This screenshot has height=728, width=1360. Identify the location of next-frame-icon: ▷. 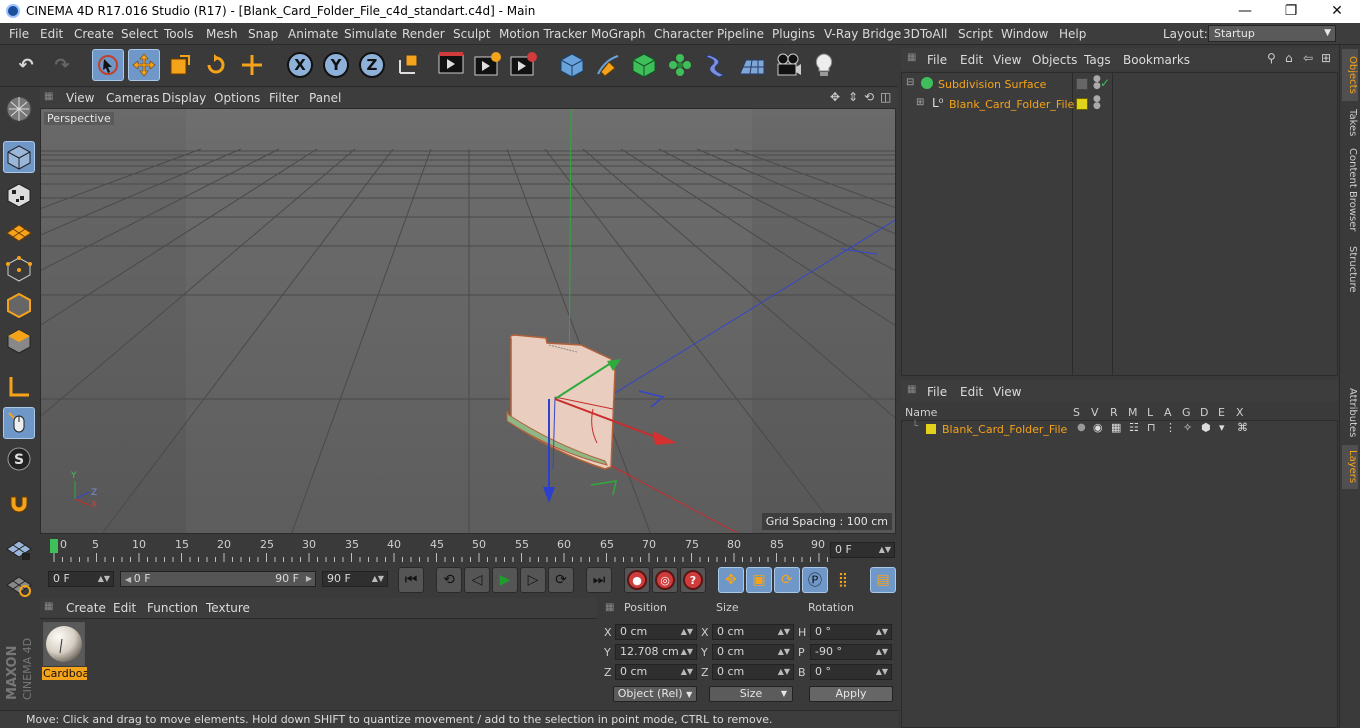
(533, 580).